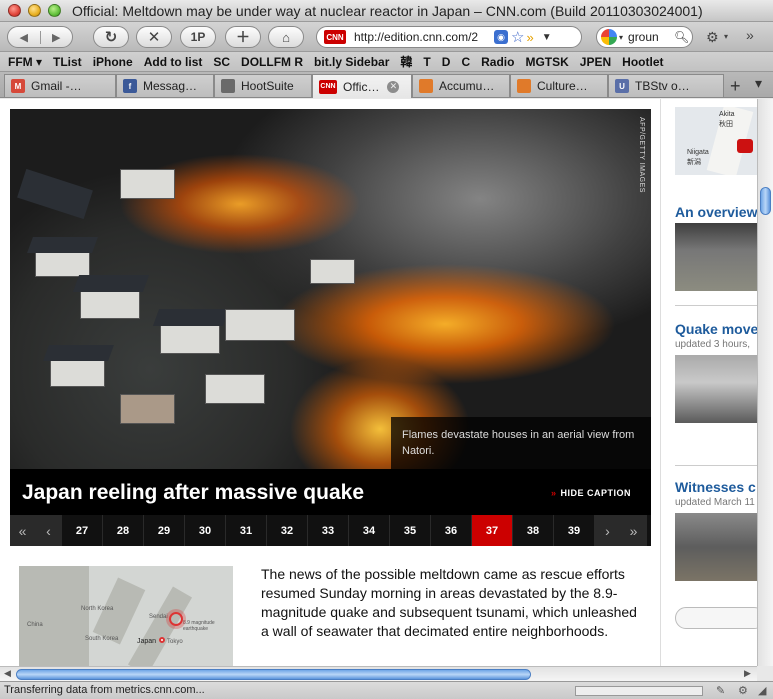 Image resolution: width=773 pixels, height=699 pixels. I want to click on hootsuite-icon, so click(228, 86).